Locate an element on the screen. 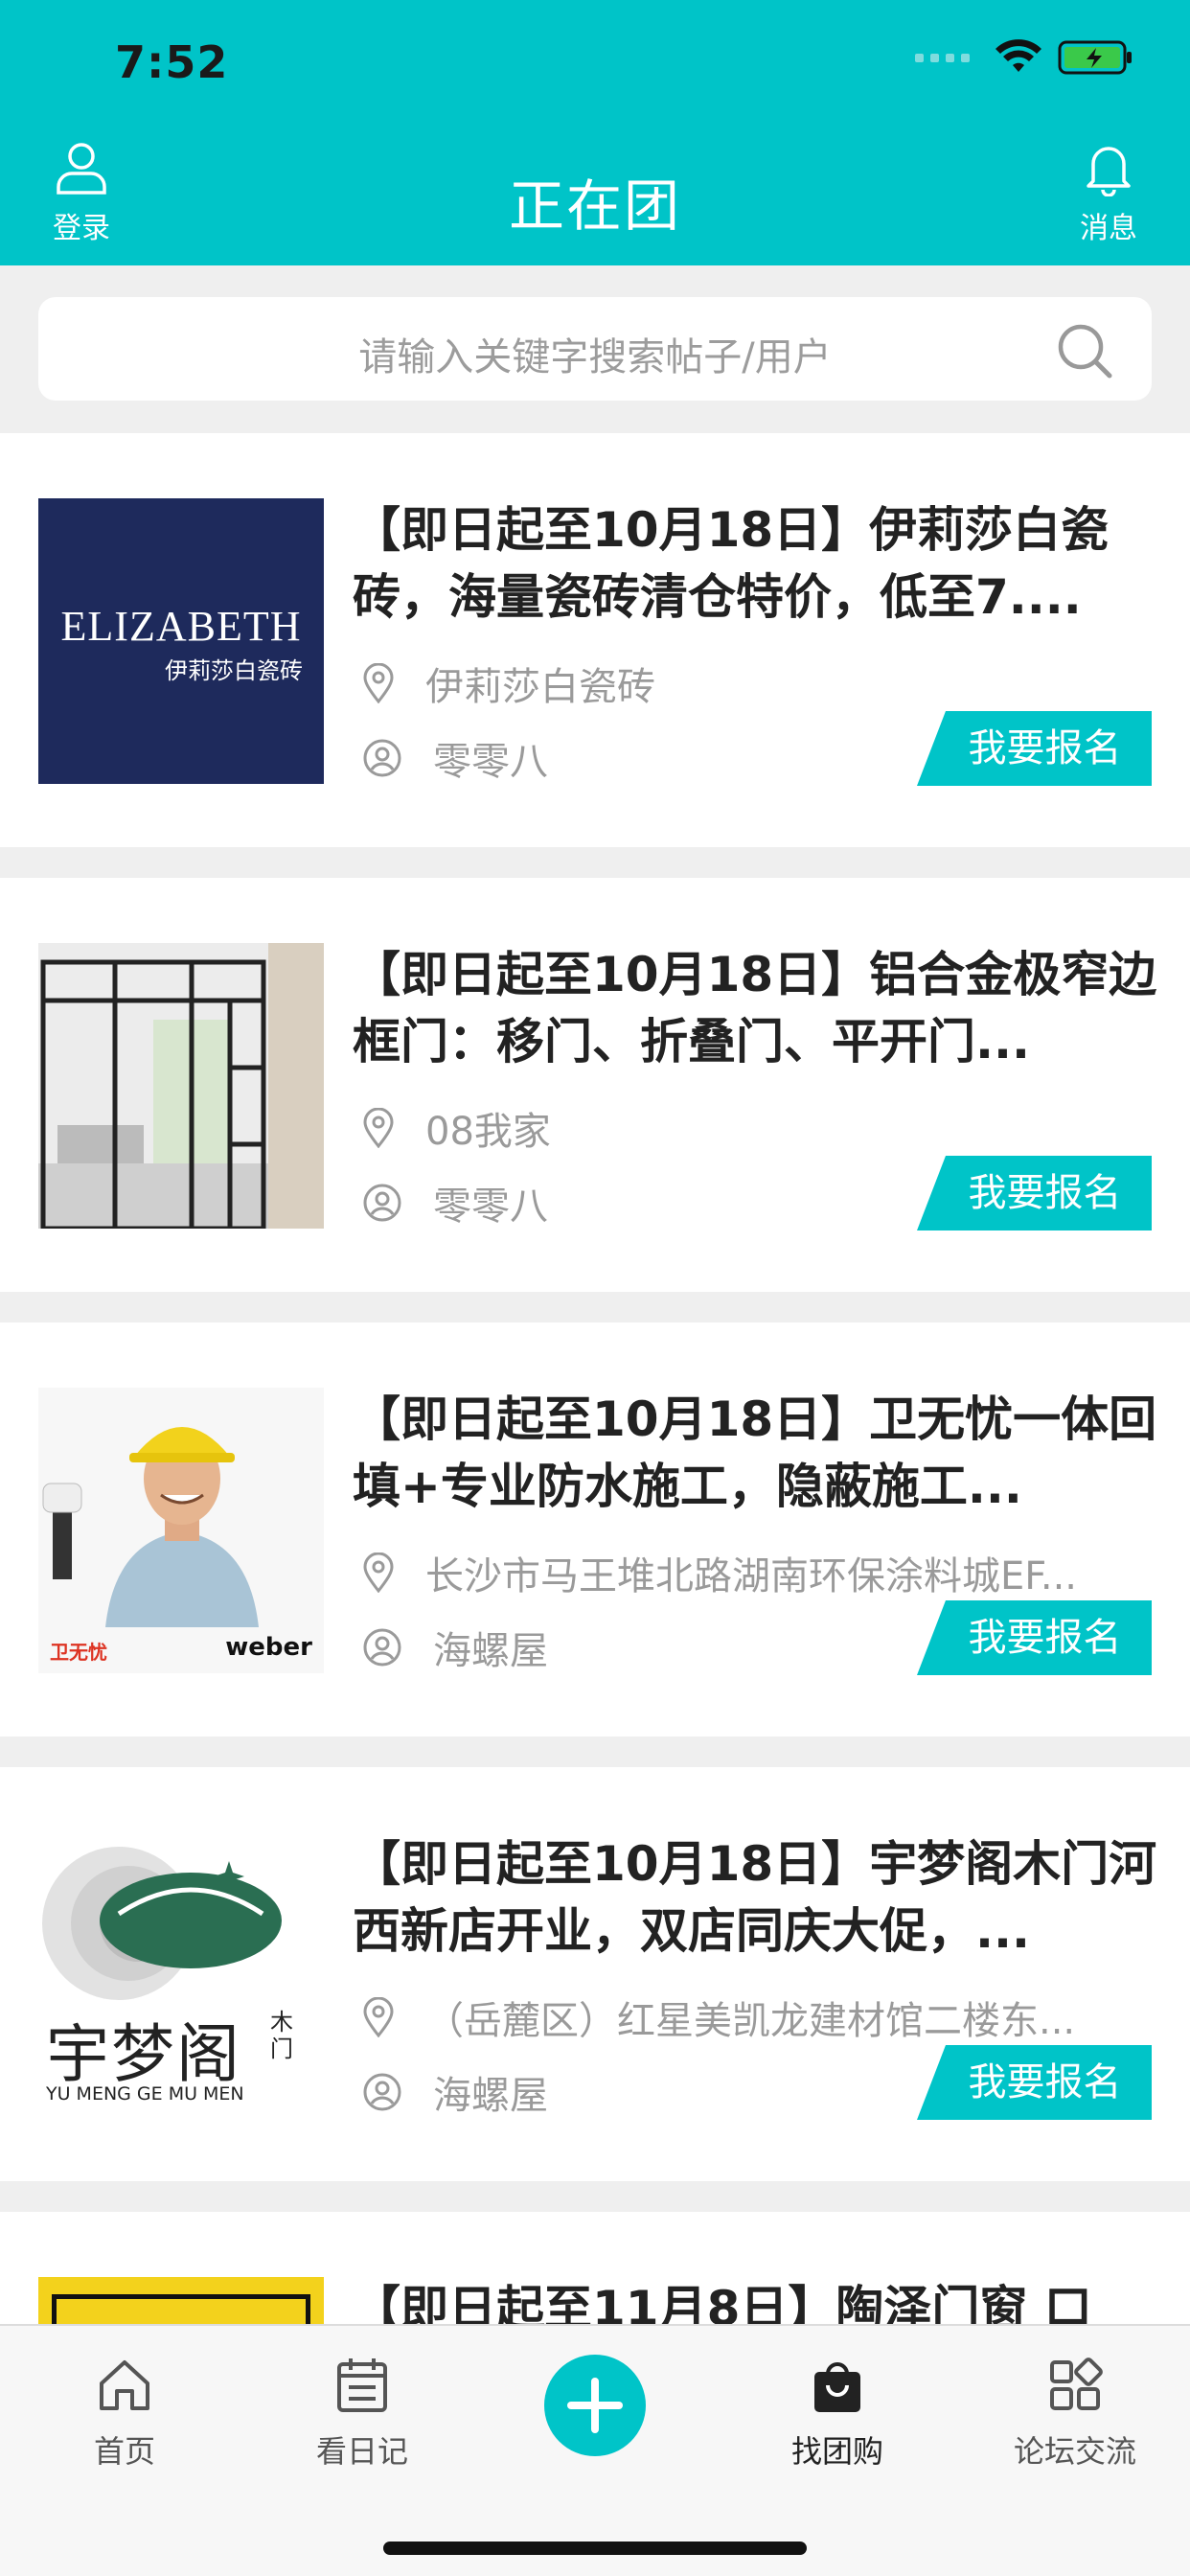  weber-logo-text: weber is located at coordinates (269, 1647).